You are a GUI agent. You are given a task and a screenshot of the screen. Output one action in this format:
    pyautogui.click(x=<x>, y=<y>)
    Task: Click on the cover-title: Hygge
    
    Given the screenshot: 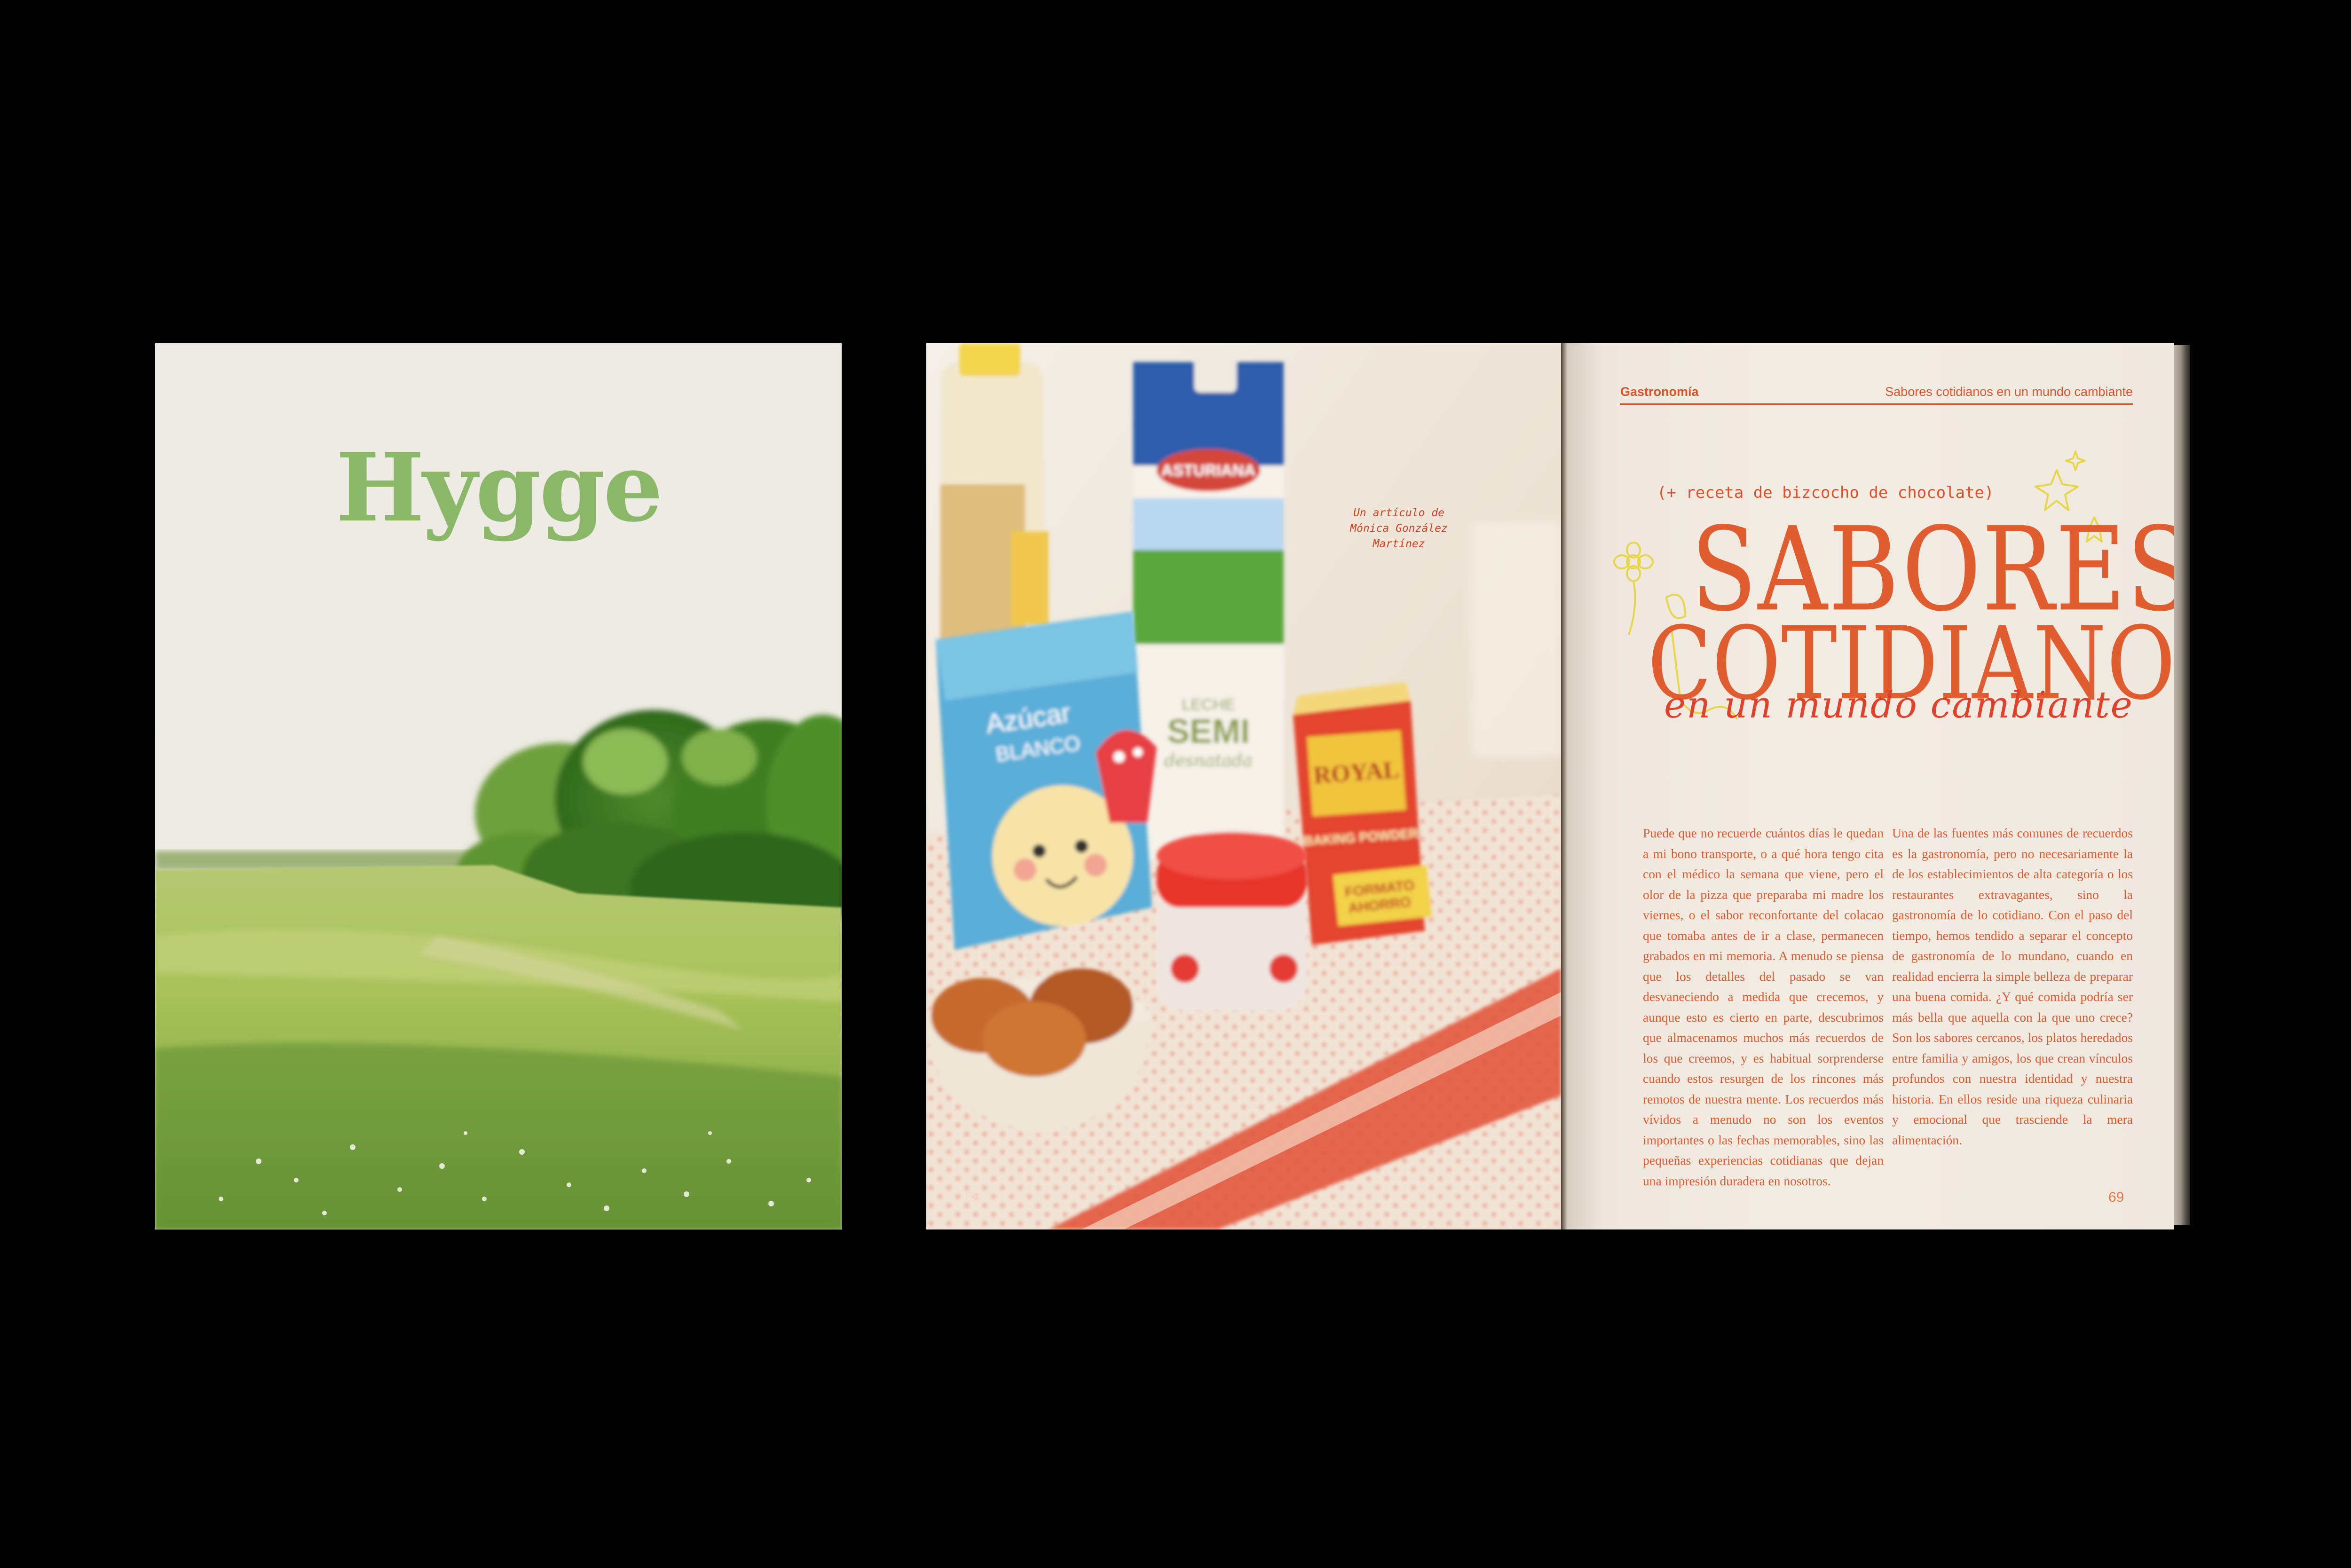 What is the action you would take?
    pyautogui.click(x=499, y=488)
    